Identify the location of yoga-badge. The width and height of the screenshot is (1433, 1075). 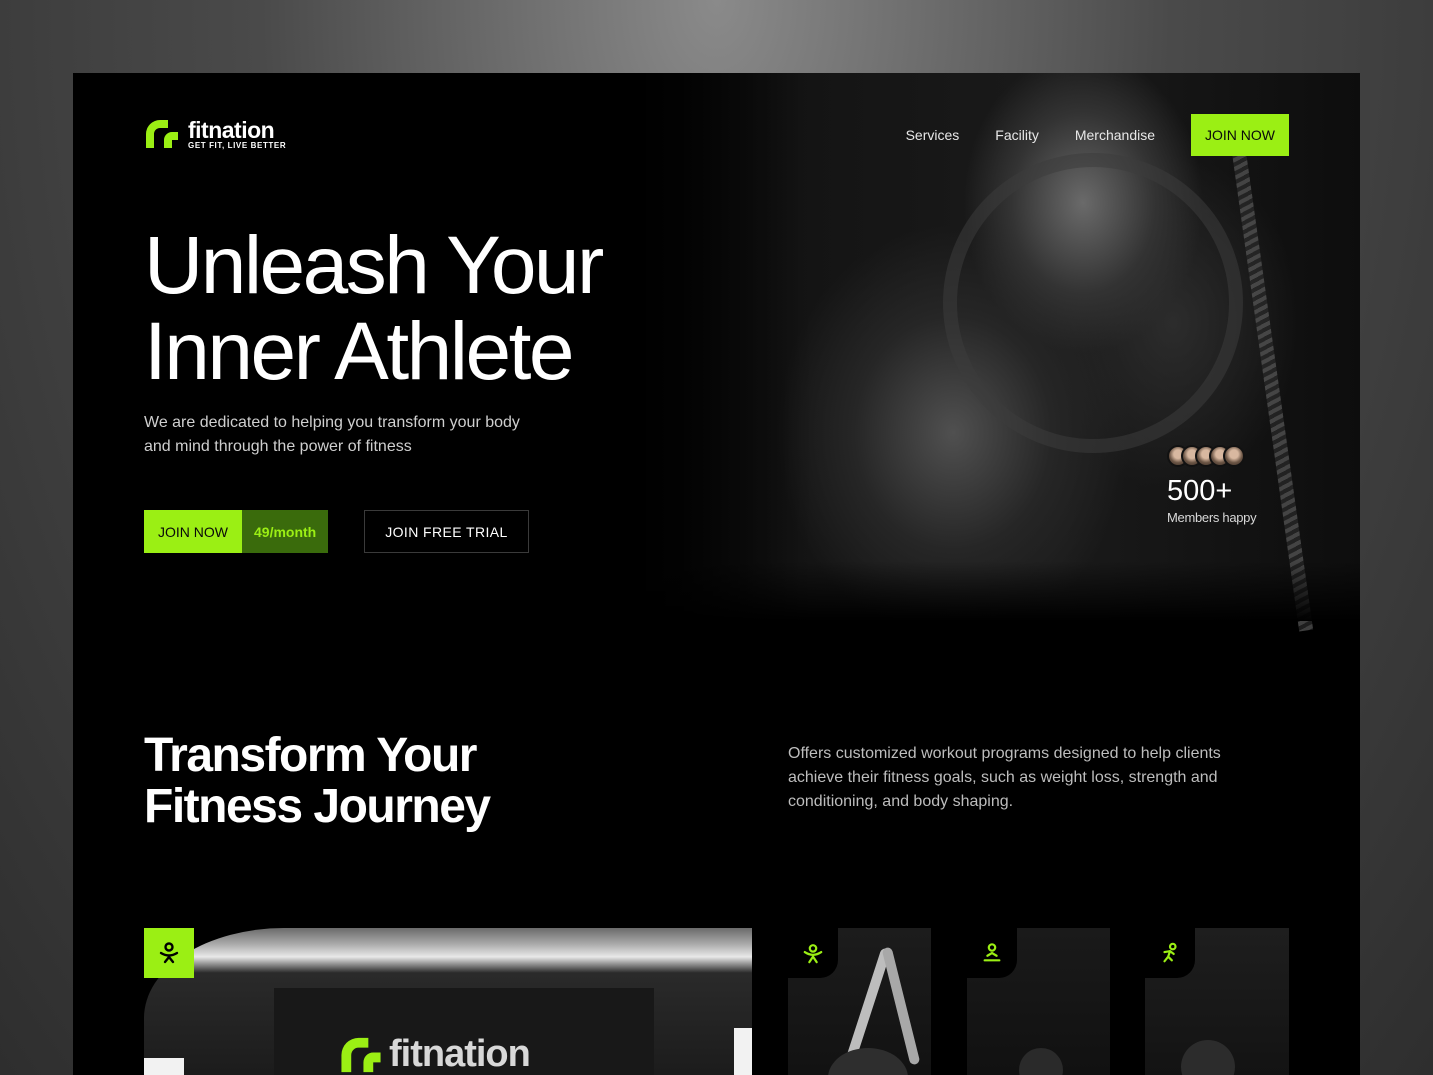
(992, 953).